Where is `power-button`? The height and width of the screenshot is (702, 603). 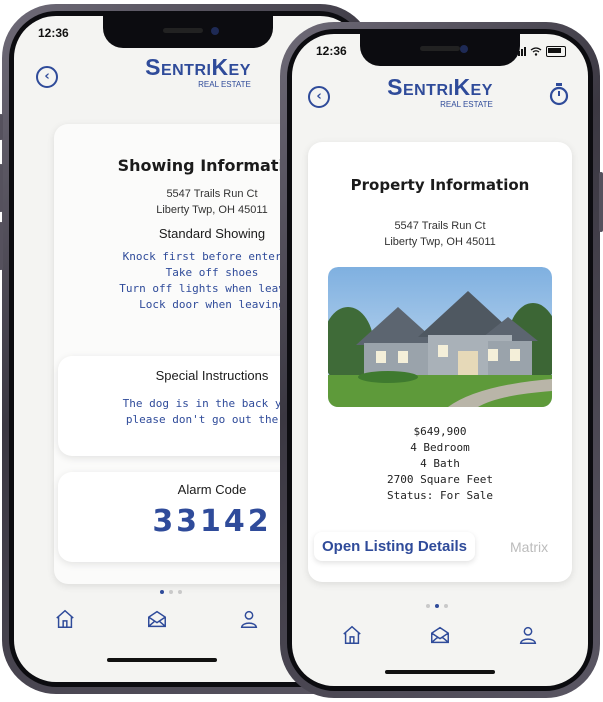
power-button is located at coordinates (601, 202).